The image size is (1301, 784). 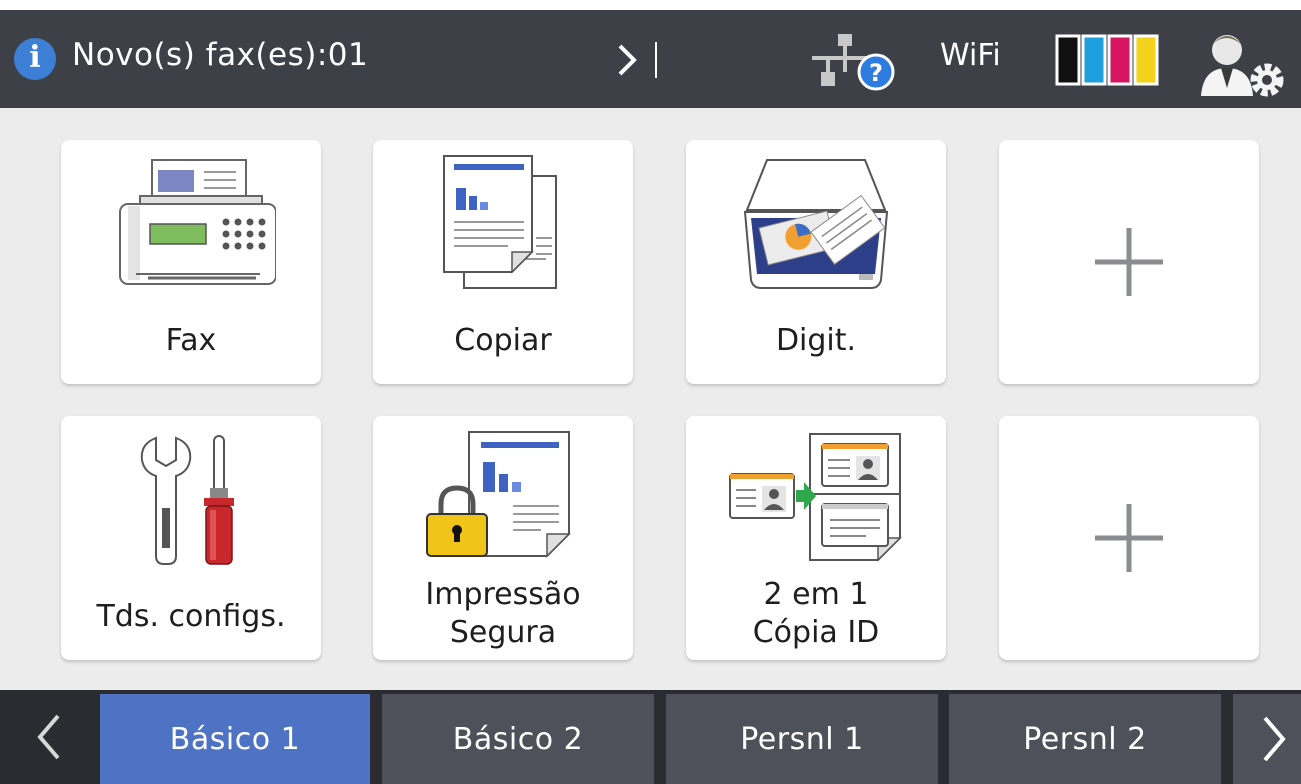 What do you see at coordinates (503, 594) in the screenshot?
I see `tile-label-line1: Impressão` at bounding box center [503, 594].